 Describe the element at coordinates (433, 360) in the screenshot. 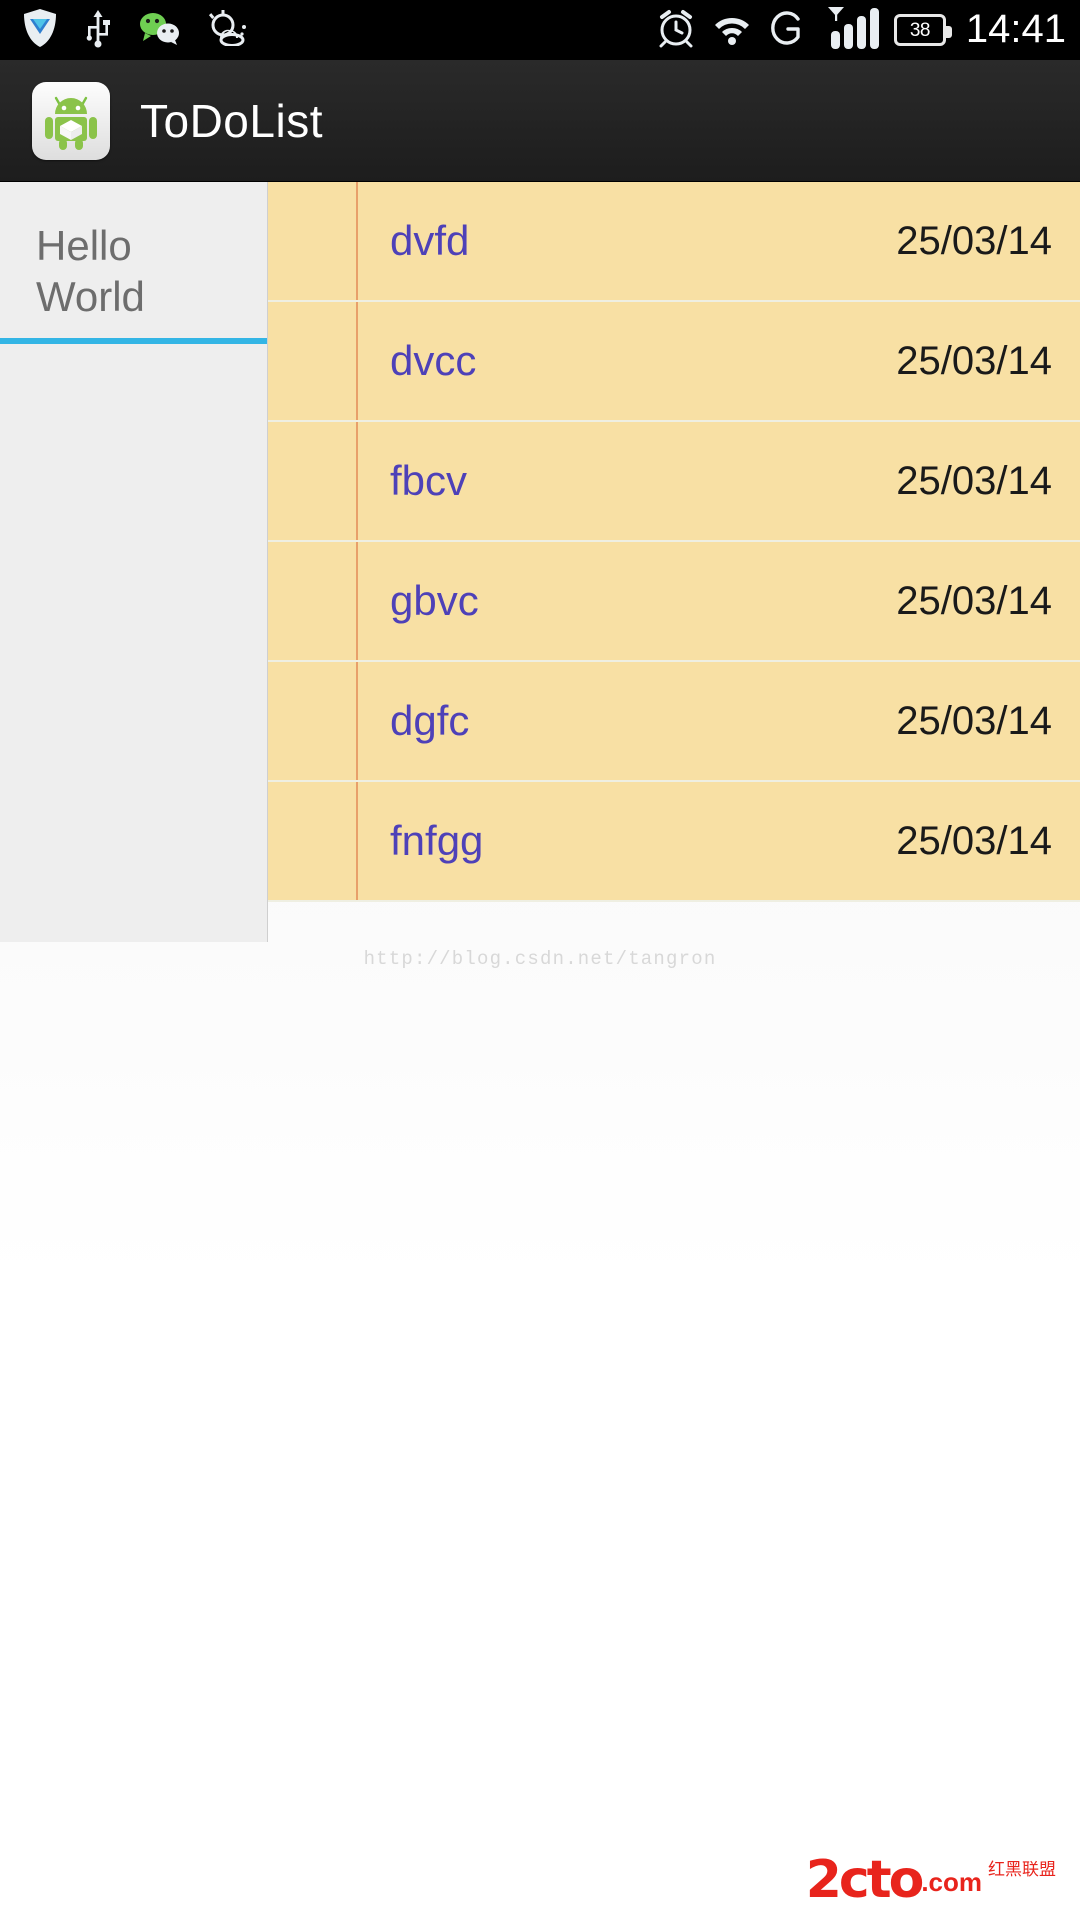

I see `row-title: dvcc` at that location.